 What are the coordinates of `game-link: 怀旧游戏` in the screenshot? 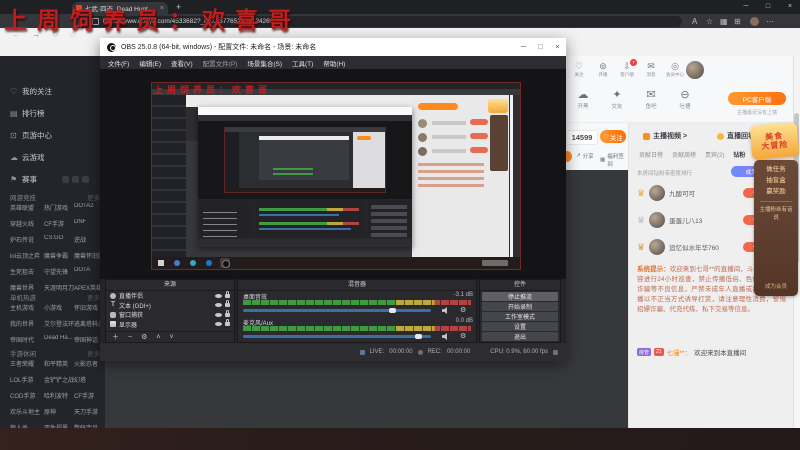 It's located at (88, 307).